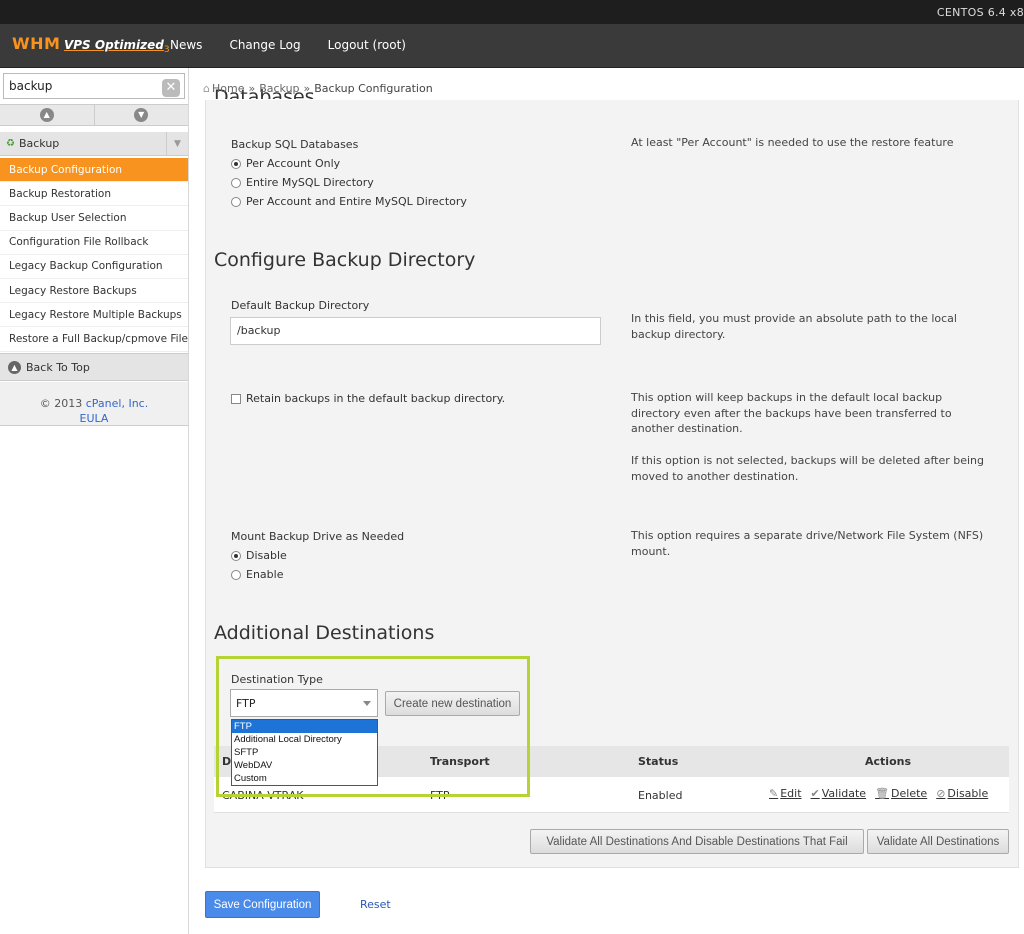 The width and height of the screenshot is (1024, 934). What do you see at coordinates (373, 88) in the screenshot?
I see `breadcrumb-current: Backup Configuration` at bounding box center [373, 88].